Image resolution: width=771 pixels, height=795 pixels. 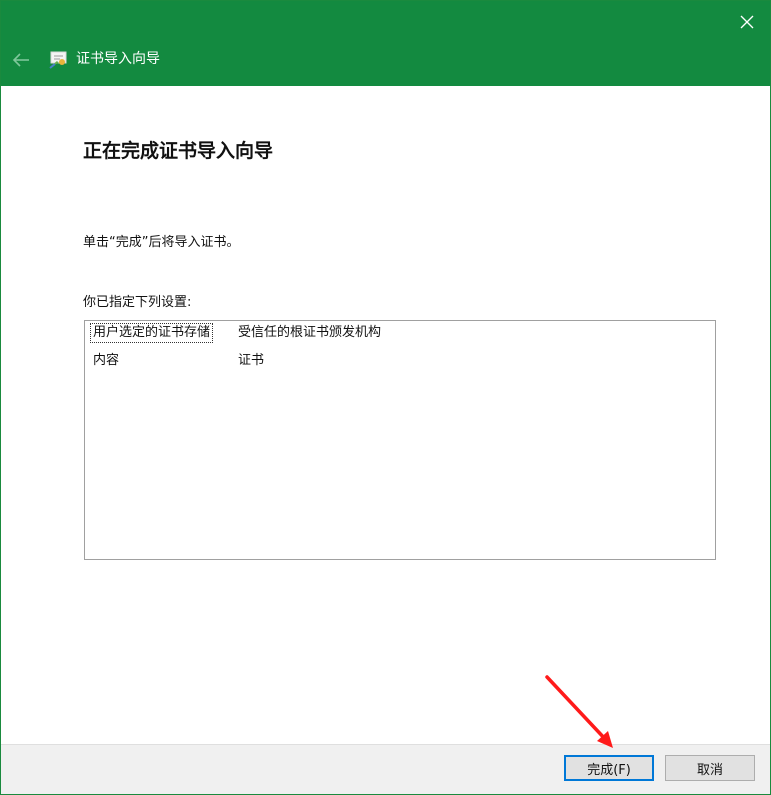 I want to click on close-button, so click(x=747, y=22).